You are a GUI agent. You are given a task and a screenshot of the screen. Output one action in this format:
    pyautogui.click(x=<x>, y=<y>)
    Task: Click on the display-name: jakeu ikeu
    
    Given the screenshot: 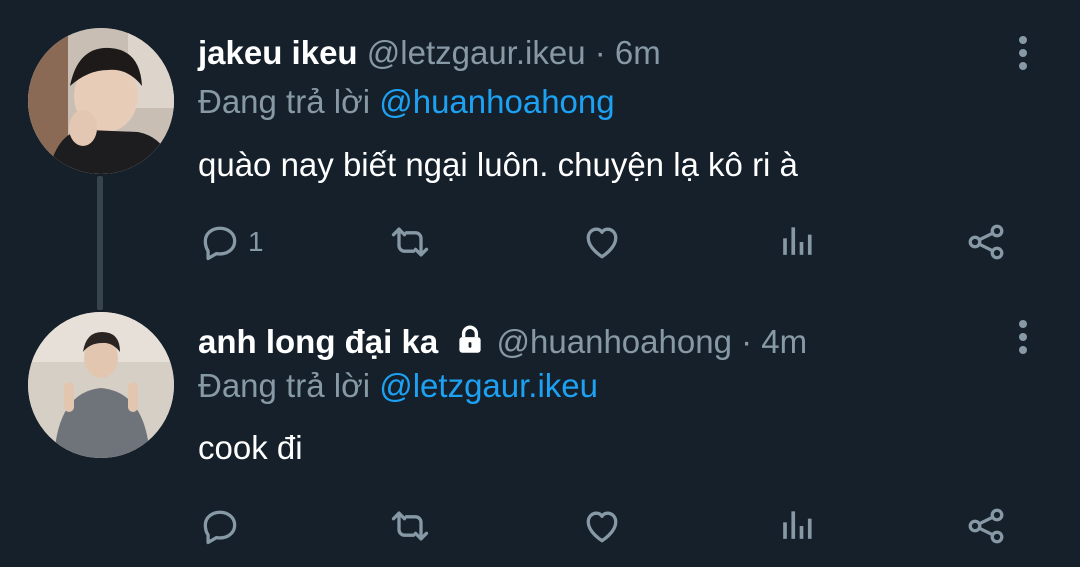 What is the action you would take?
    pyautogui.click(x=278, y=52)
    